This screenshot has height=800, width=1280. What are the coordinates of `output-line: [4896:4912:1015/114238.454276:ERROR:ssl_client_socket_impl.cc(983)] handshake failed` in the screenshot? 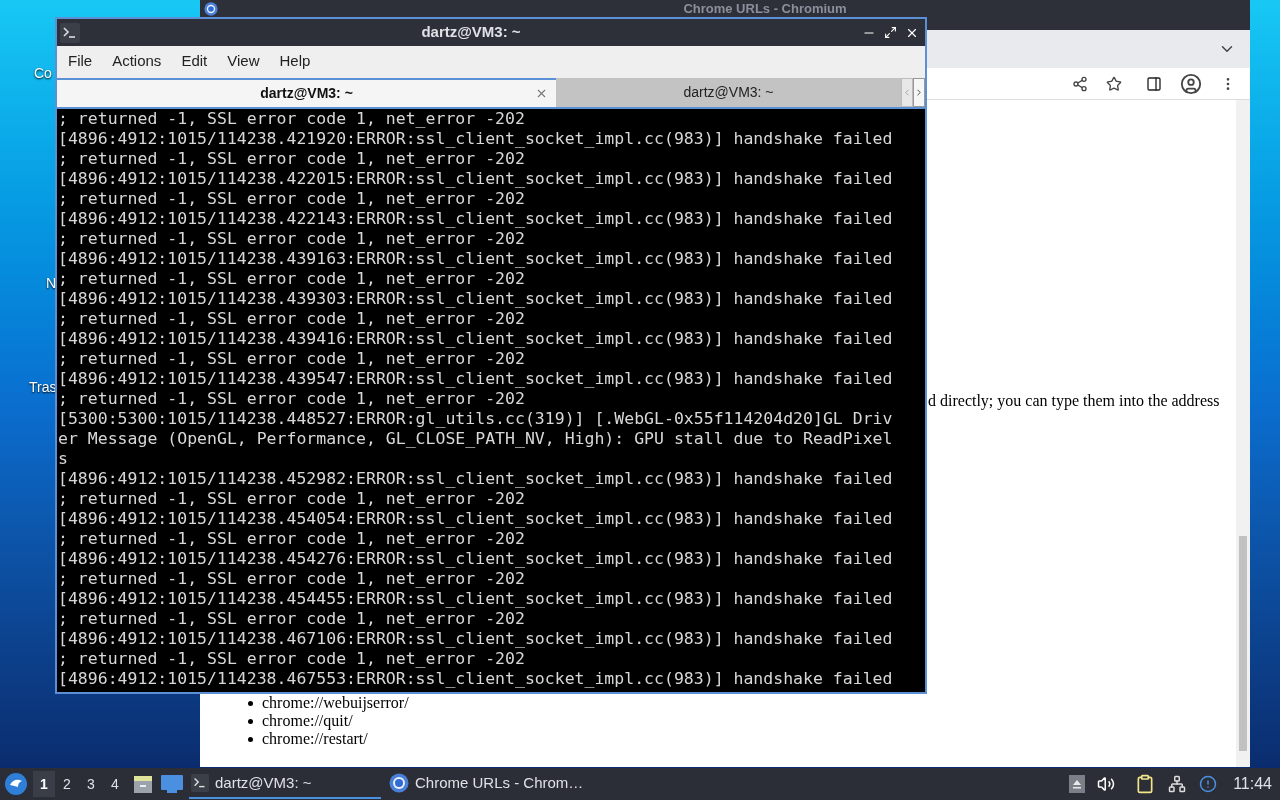 It's located at (475, 559).